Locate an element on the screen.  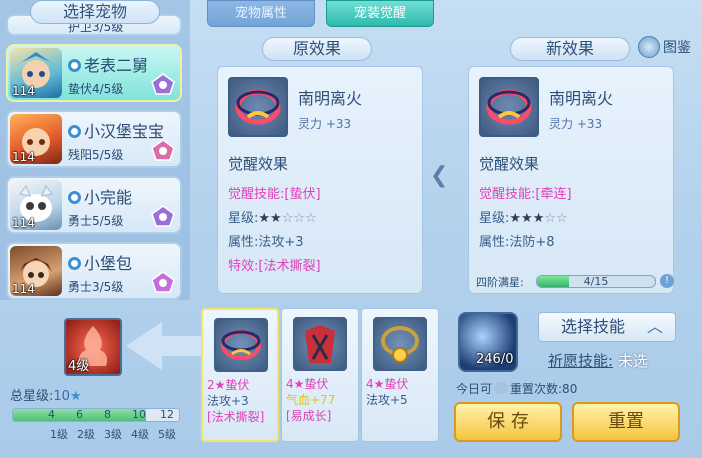
awaken-skill-icon: 4级 is located at coordinates (93, 347).